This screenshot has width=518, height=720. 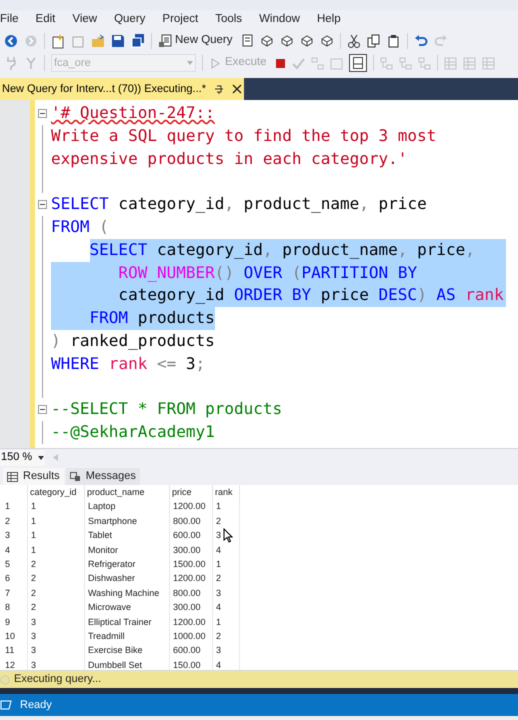 I want to click on table-cell: 600.00, so click(x=191, y=651).